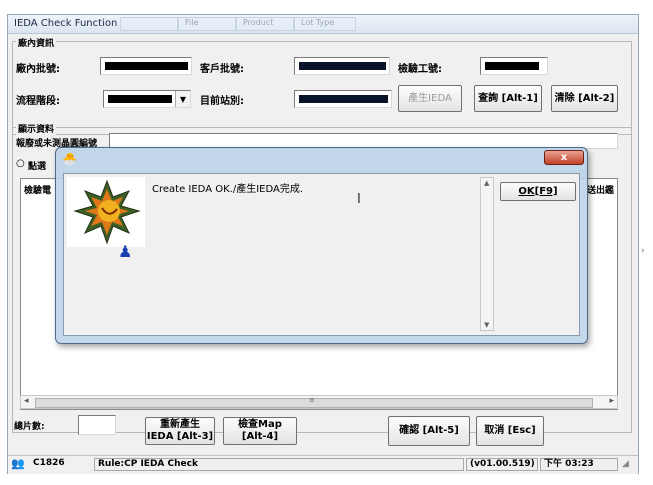 The width and height of the screenshot is (653, 485). I want to click on process-stage-select: ▼, so click(147, 99).